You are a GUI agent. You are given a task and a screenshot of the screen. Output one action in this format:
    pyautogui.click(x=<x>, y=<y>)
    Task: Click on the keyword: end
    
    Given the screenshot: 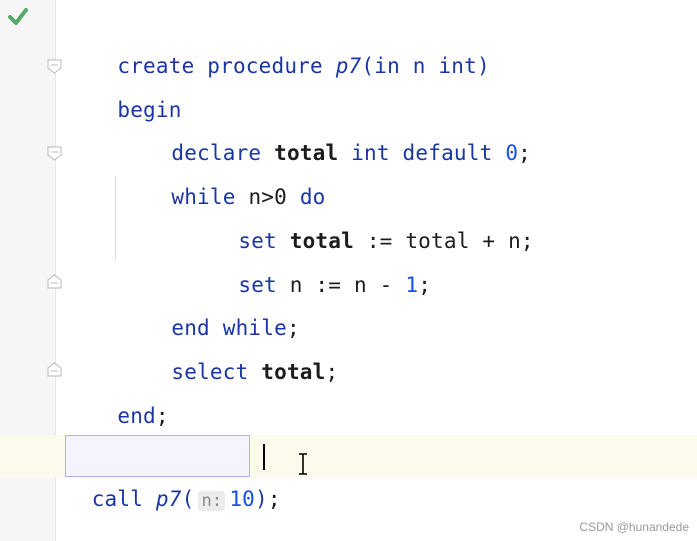 What is the action you would take?
    pyautogui.click(x=136, y=416)
    